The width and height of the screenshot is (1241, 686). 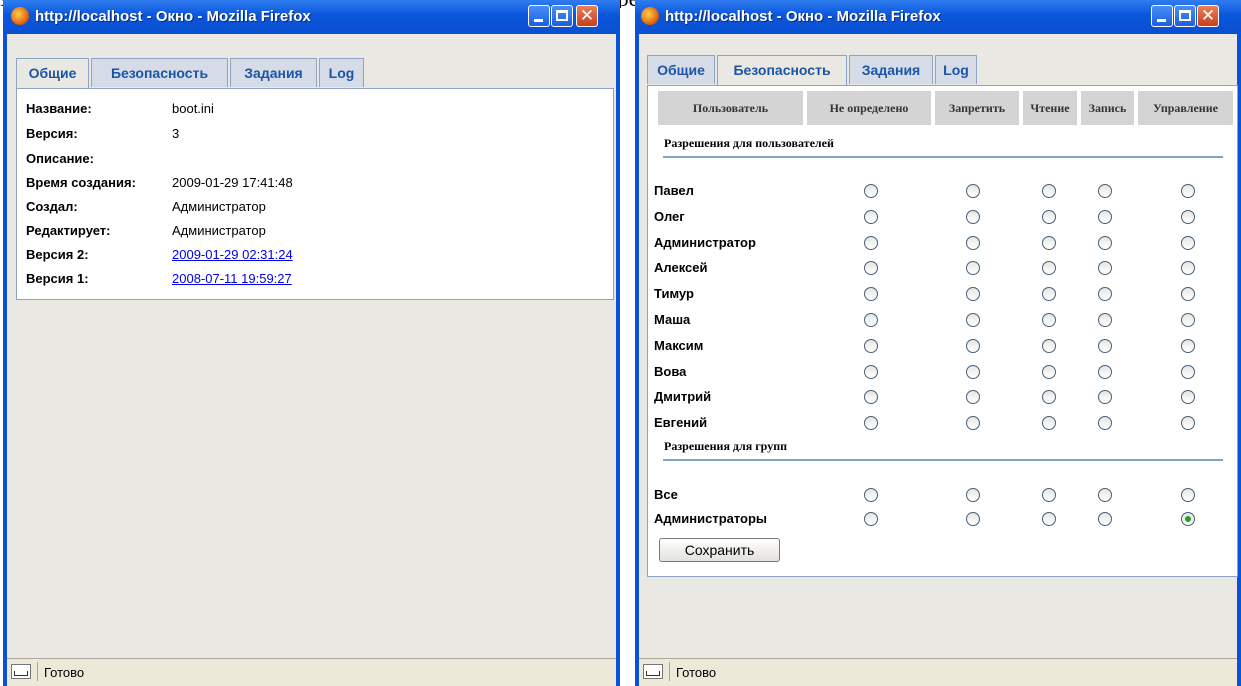 What do you see at coordinates (57, 254) in the screenshot?
I see `property-label: Версия 2:` at bounding box center [57, 254].